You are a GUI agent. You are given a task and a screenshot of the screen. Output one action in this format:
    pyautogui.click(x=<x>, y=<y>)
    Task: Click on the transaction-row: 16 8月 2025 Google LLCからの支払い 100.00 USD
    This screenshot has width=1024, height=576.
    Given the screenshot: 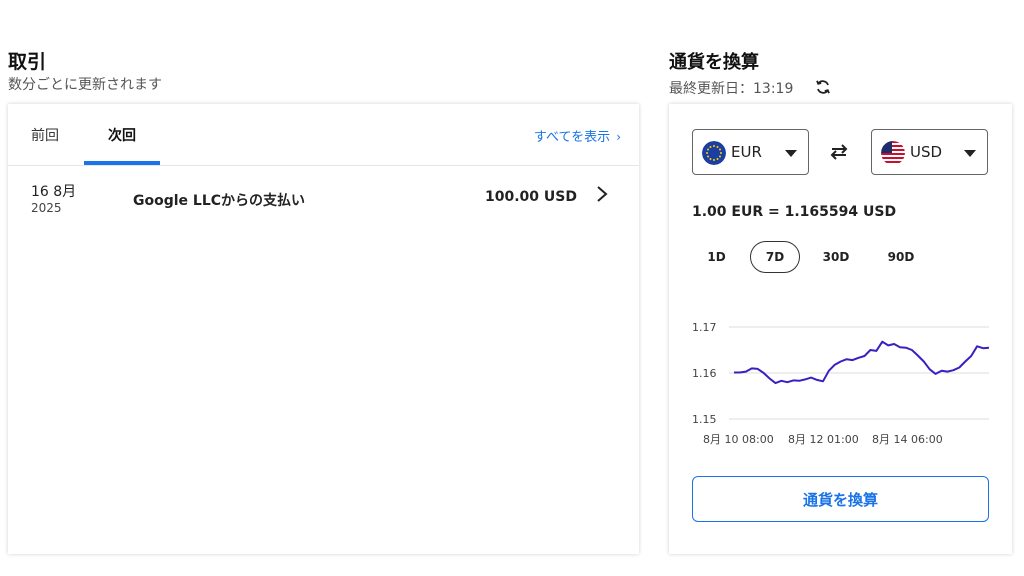 What is the action you would take?
    pyautogui.click(x=323, y=197)
    